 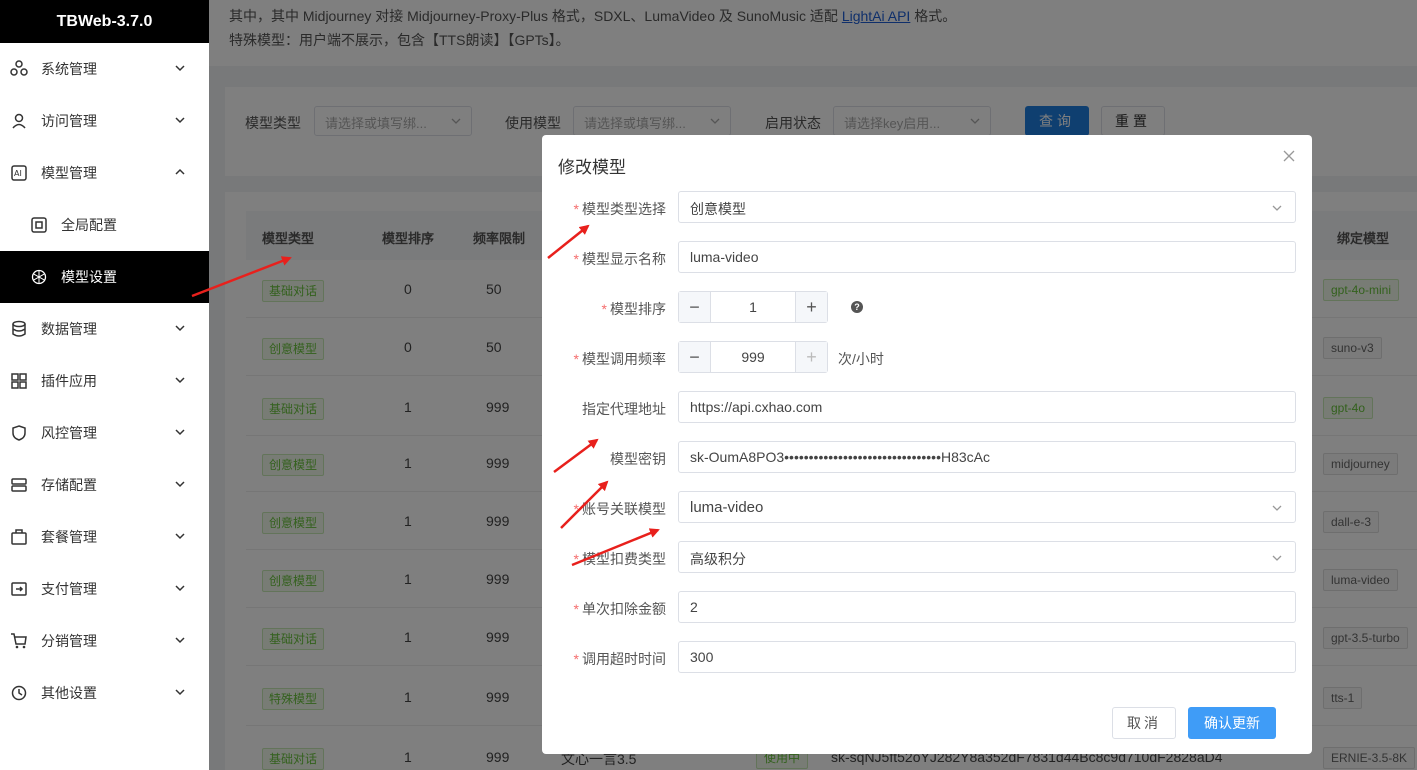 What do you see at coordinates (104, 433) in the screenshot?
I see `sidebar-item-risk: 风控管理` at bounding box center [104, 433].